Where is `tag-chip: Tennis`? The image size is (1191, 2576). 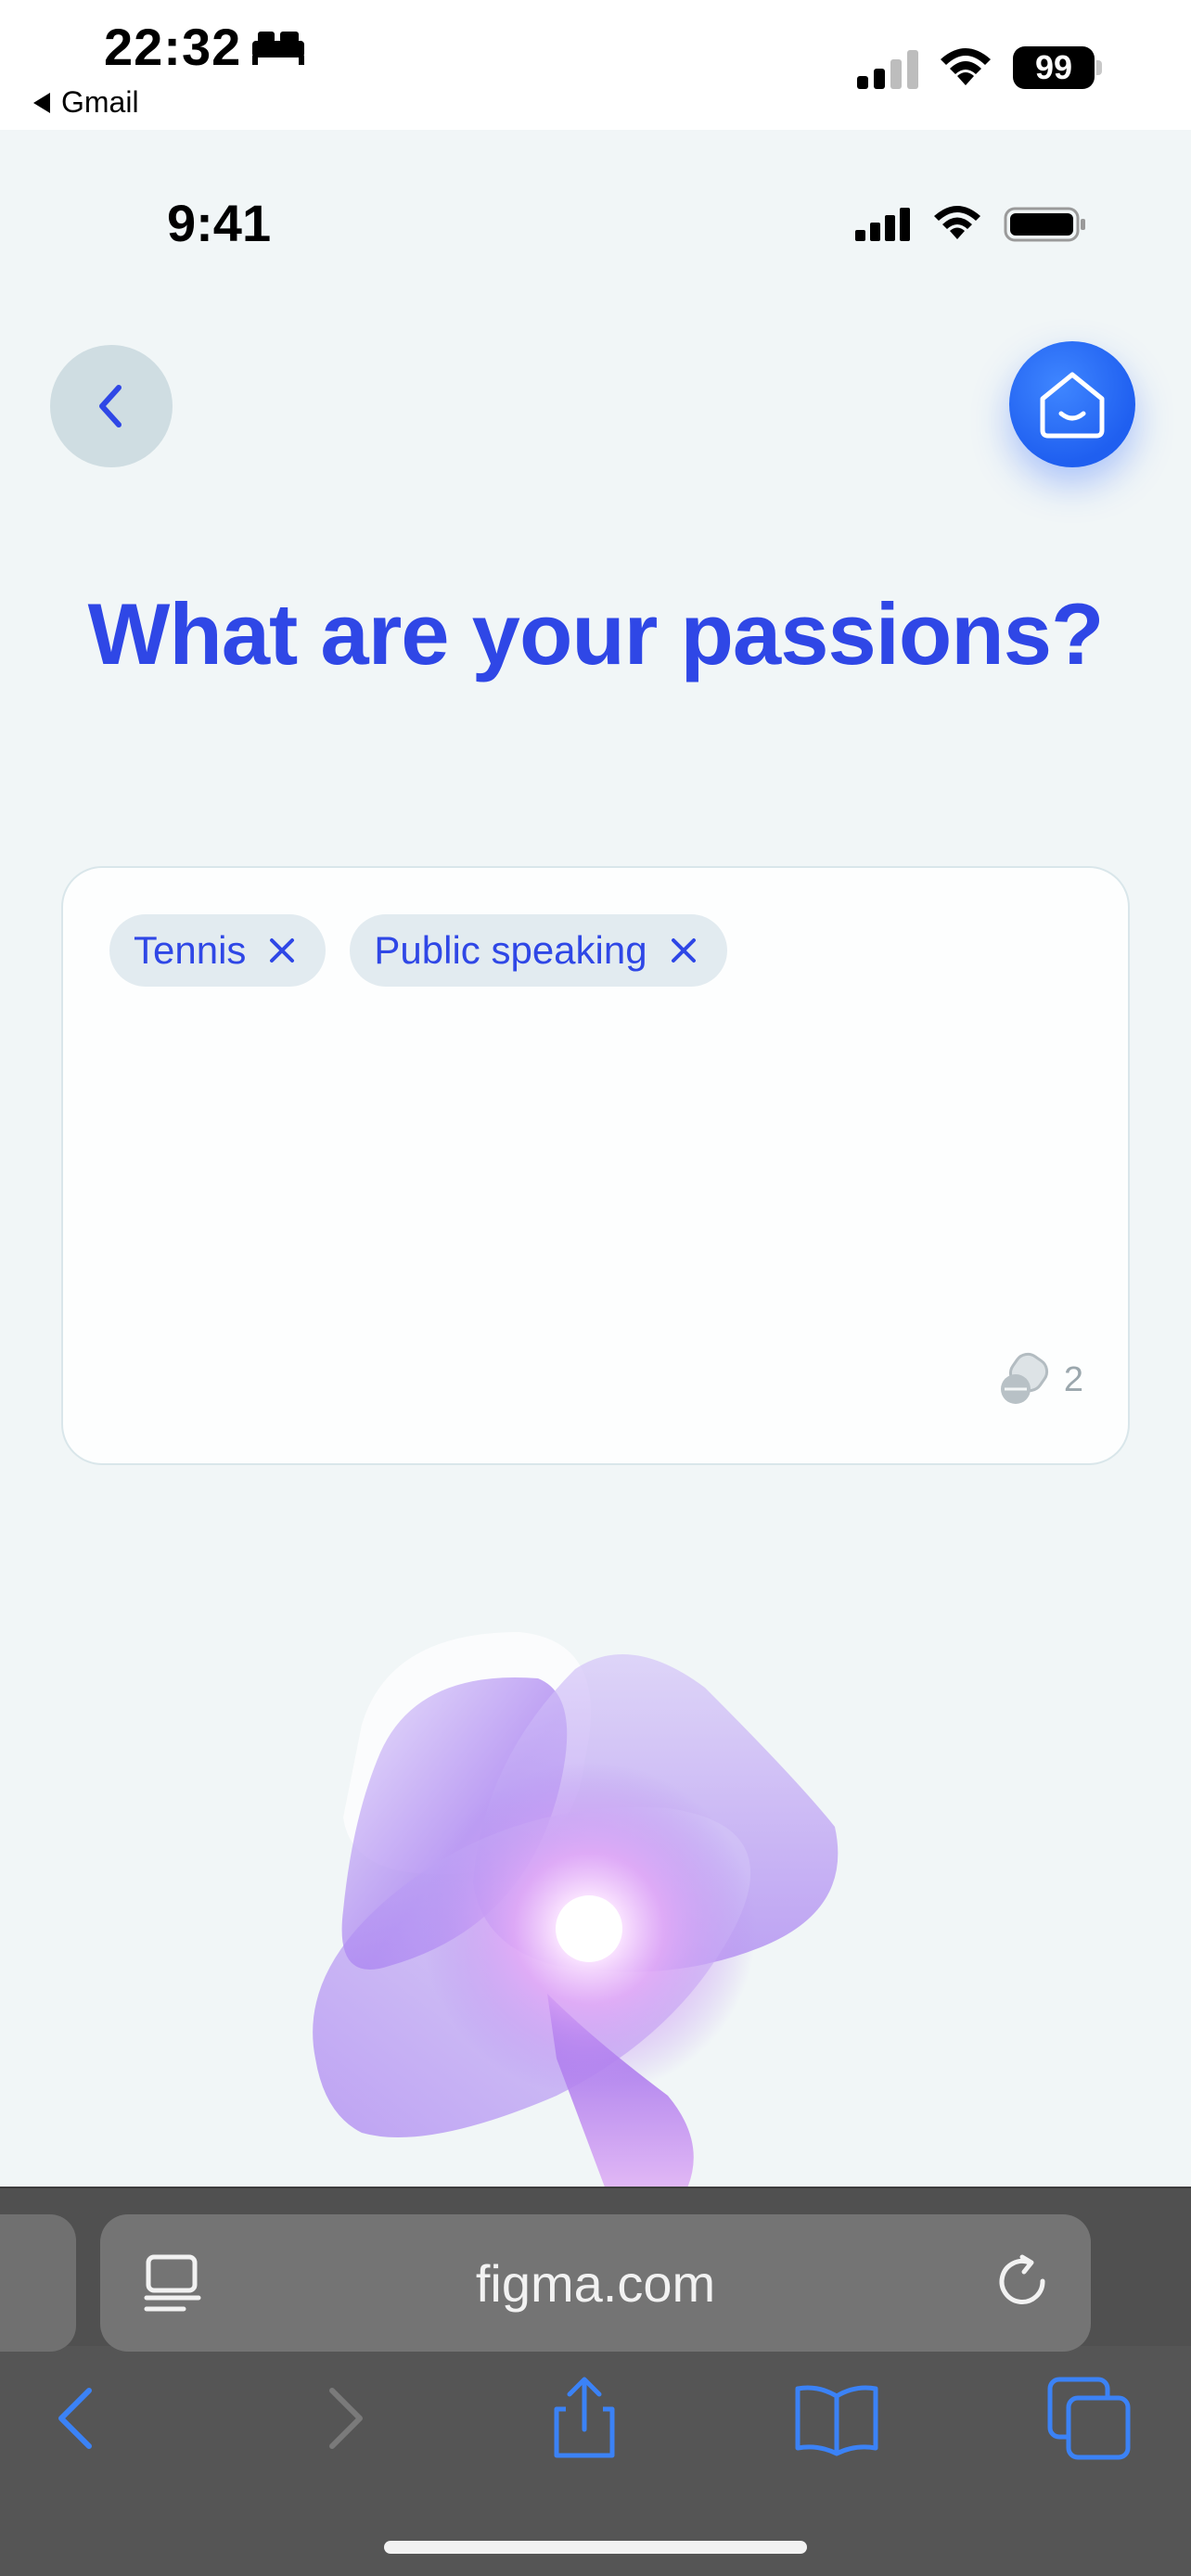 tag-chip: Tennis is located at coordinates (218, 950).